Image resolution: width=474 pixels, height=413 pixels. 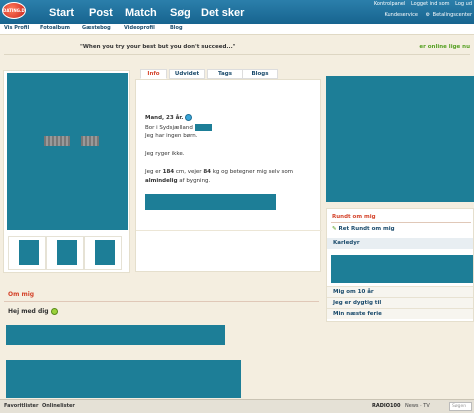 I want to click on om-mig-title: Om mig, so click(x=21, y=294).